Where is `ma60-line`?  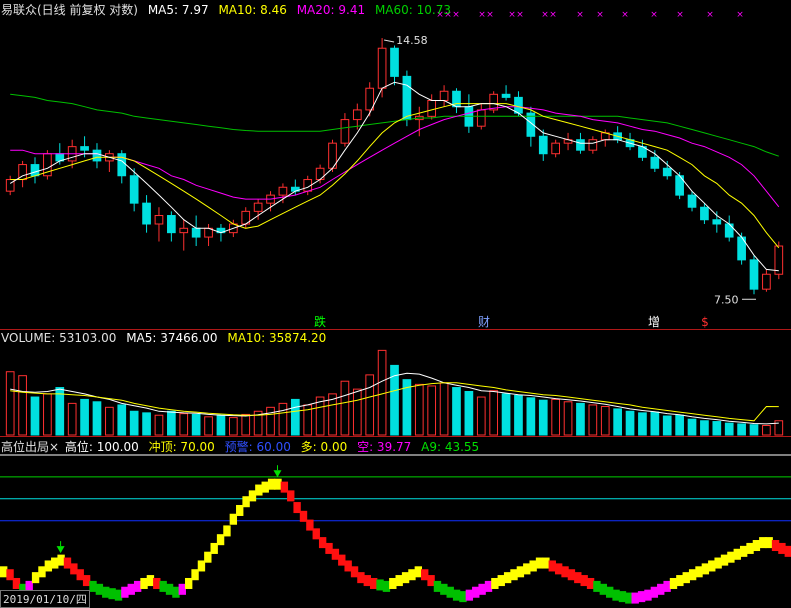 ma60-line is located at coordinates (394, 125).